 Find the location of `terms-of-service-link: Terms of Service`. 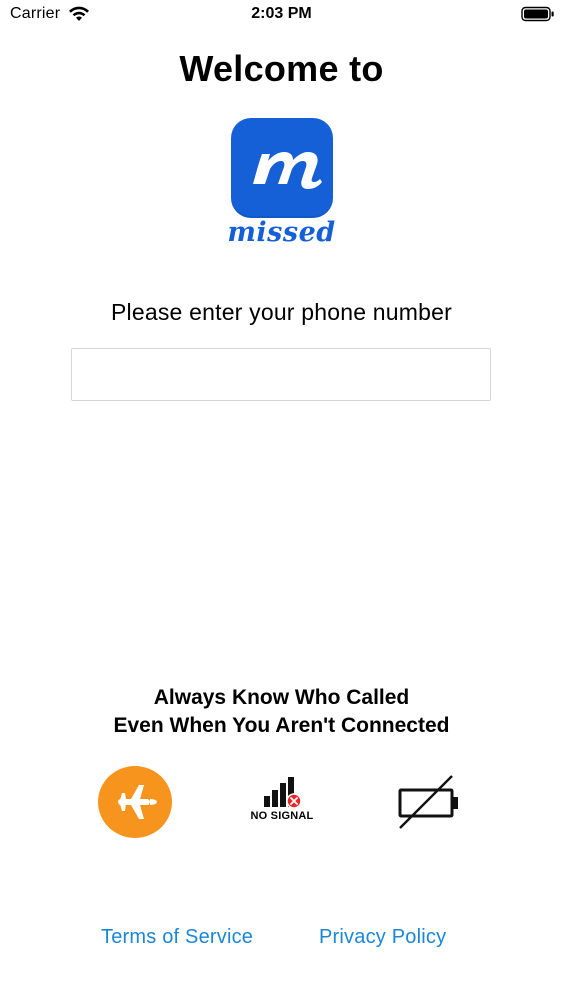

terms-of-service-link: Terms of Service is located at coordinates (177, 937).